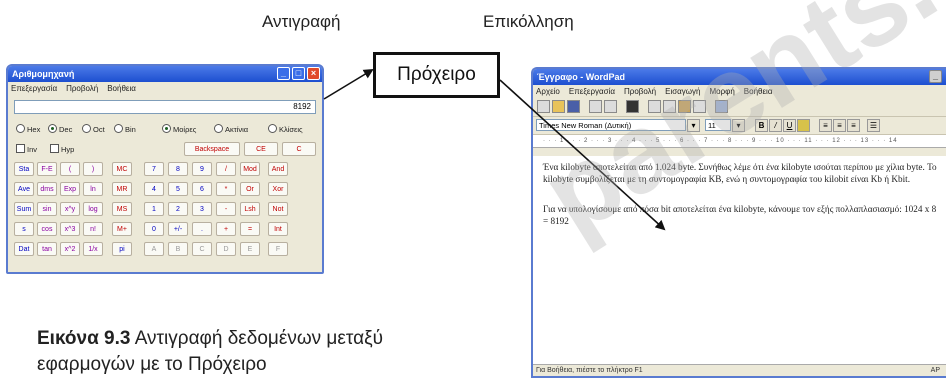  Describe the element at coordinates (348, 84) in the screenshot. I see `copy-arrow` at that location.